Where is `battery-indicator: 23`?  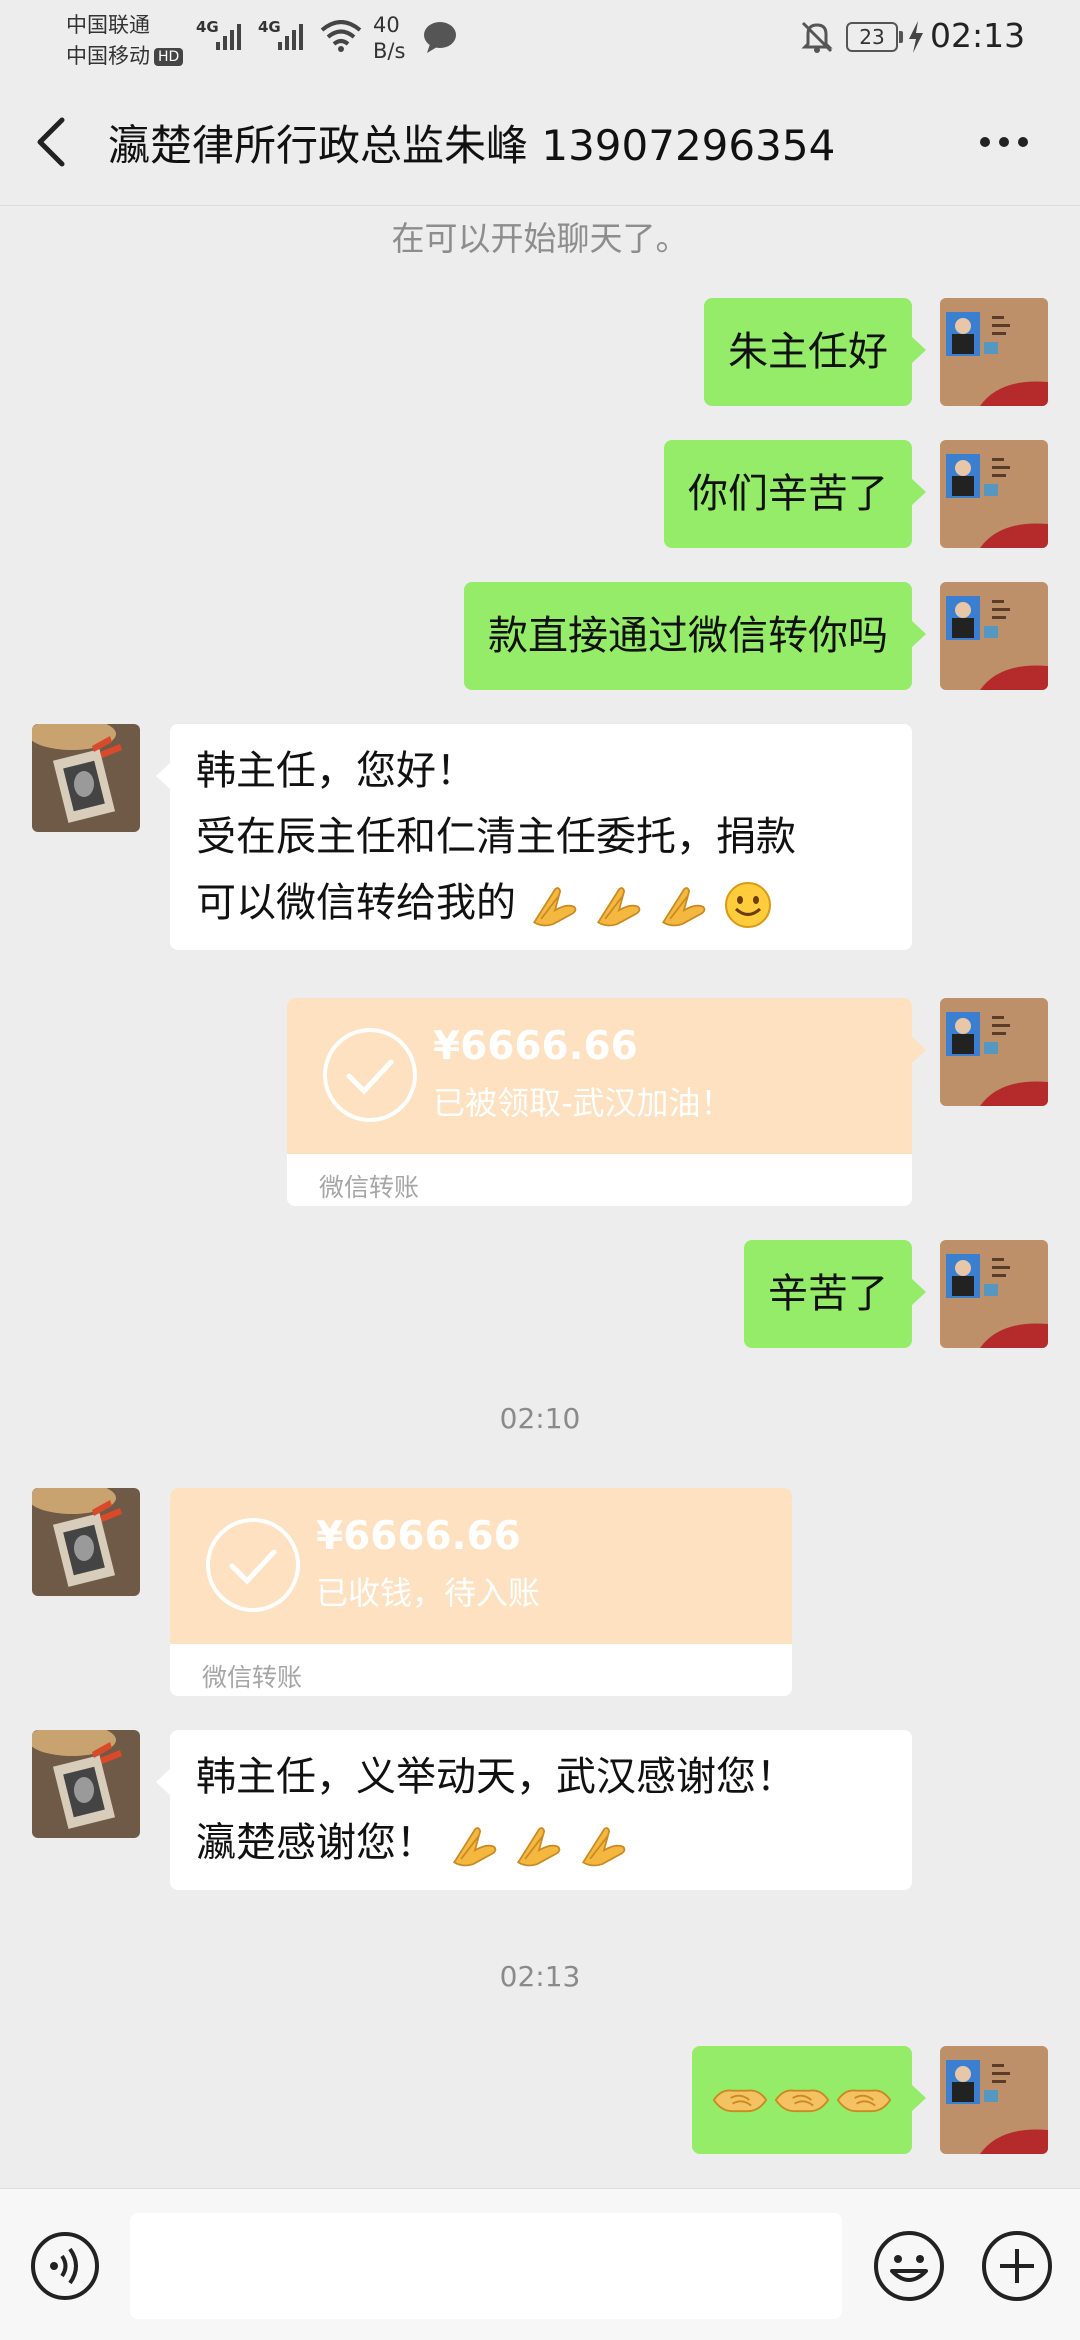
battery-indicator: 23 is located at coordinates (872, 37).